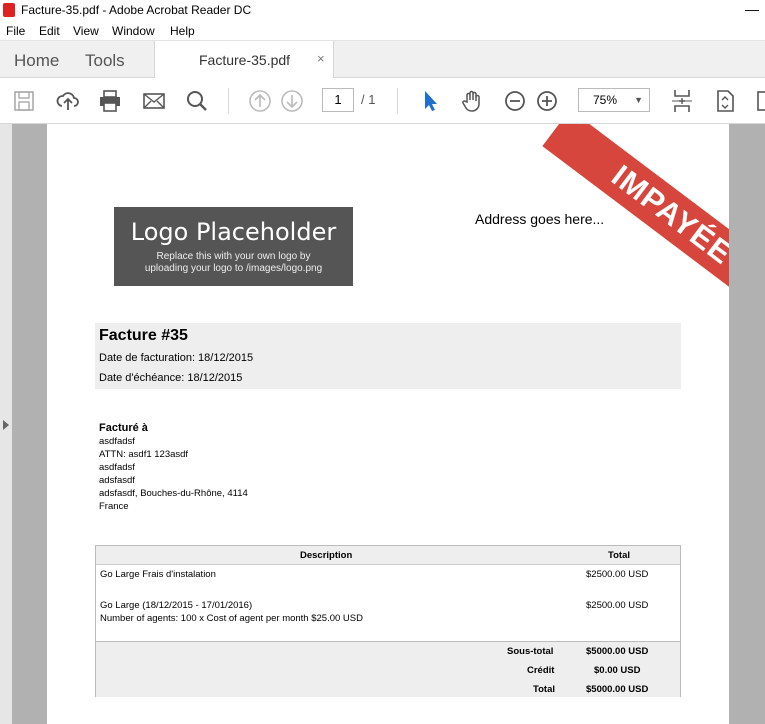 The height and width of the screenshot is (724, 765). What do you see at coordinates (388, 555) in the screenshot?
I see `table-header: Description Total` at bounding box center [388, 555].